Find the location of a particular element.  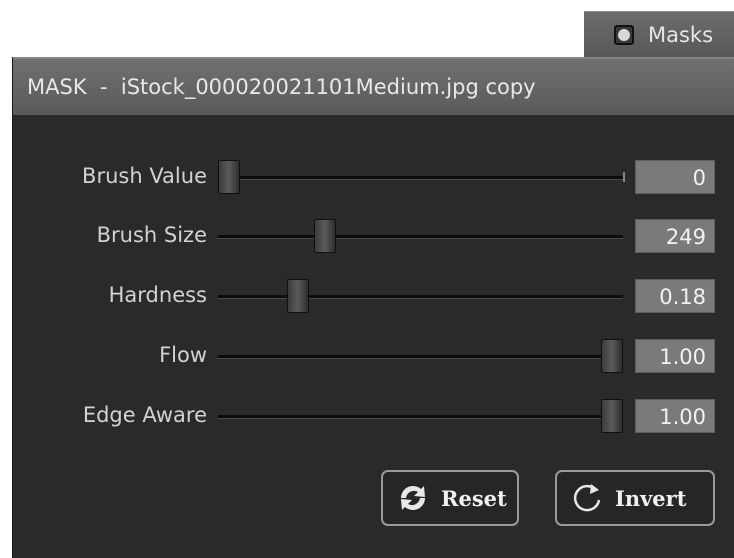

brush-size-thumb is located at coordinates (324, 236).